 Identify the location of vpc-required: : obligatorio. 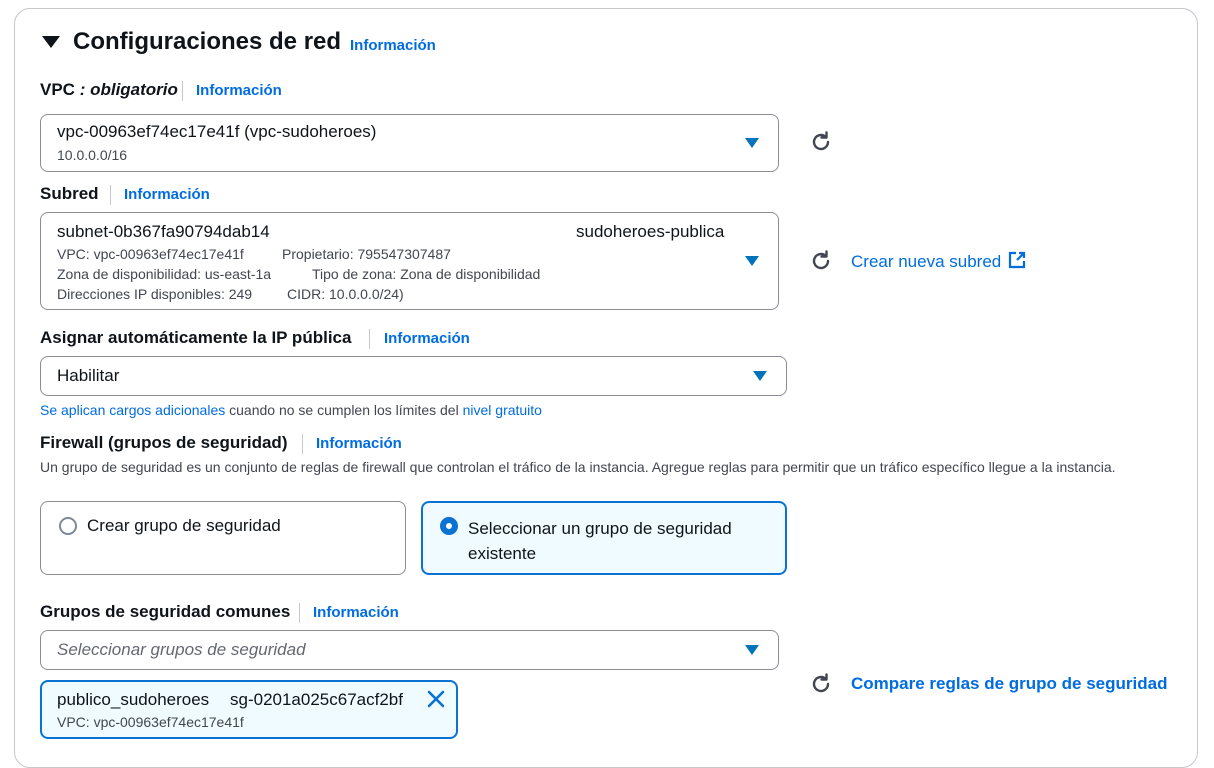
(126, 89).